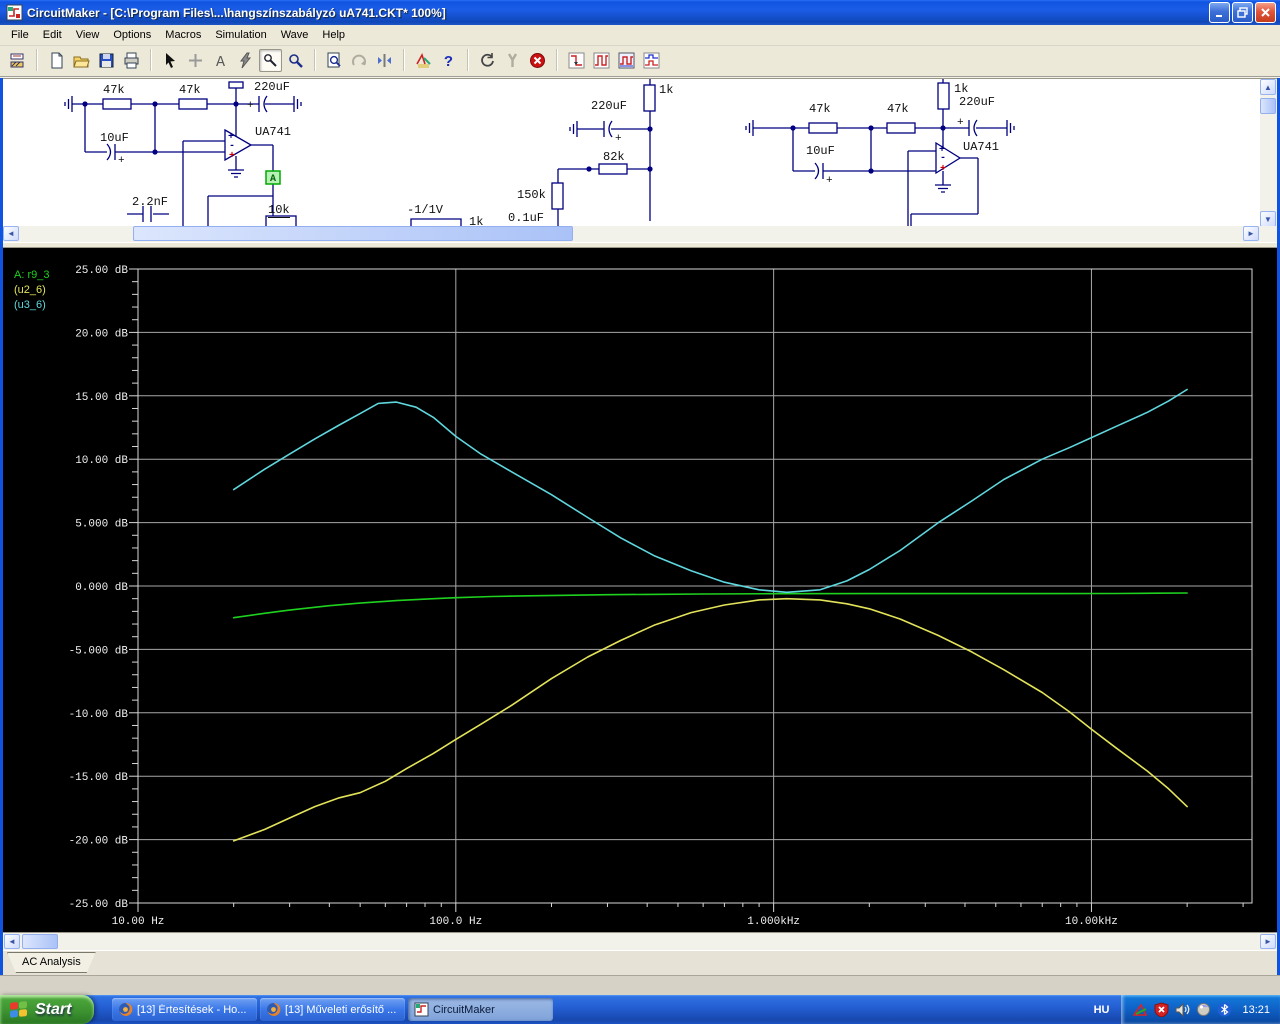 The height and width of the screenshot is (1024, 1280). What do you see at coordinates (1140, 1009) in the screenshot?
I see `graphics-tool-icon` at bounding box center [1140, 1009].